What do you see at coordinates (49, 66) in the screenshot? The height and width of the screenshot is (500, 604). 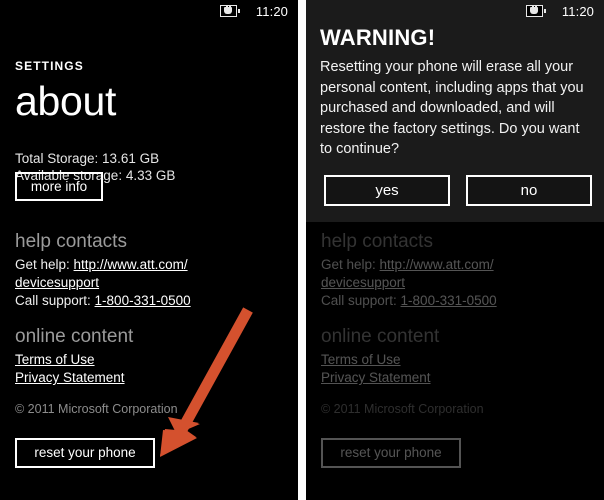 I see `app-title: SETTINGS` at bounding box center [49, 66].